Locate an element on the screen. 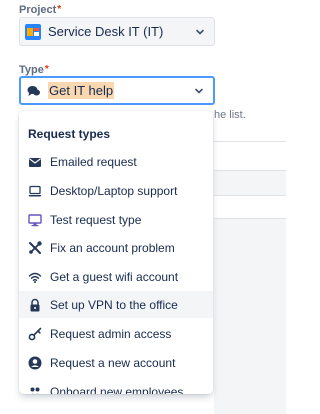 Image resolution: width=320 pixels, height=414 pixels. option-onboard-new-employees: Onboard new employees is located at coordinates (116, 386).